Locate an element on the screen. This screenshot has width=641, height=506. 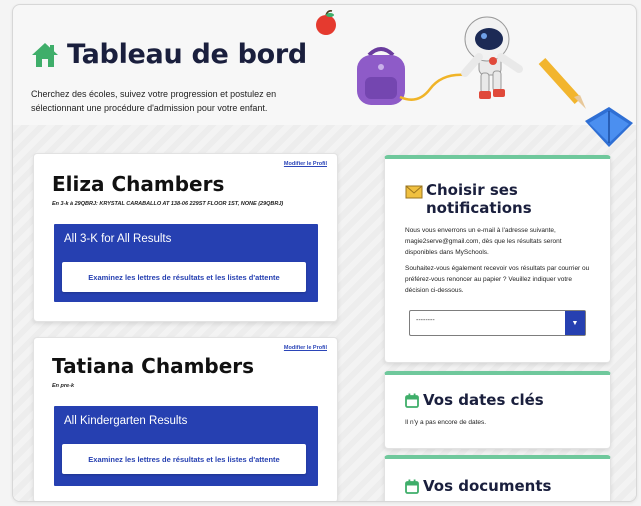
page-header: Tableau de bord is located at coordinates (169, 54).